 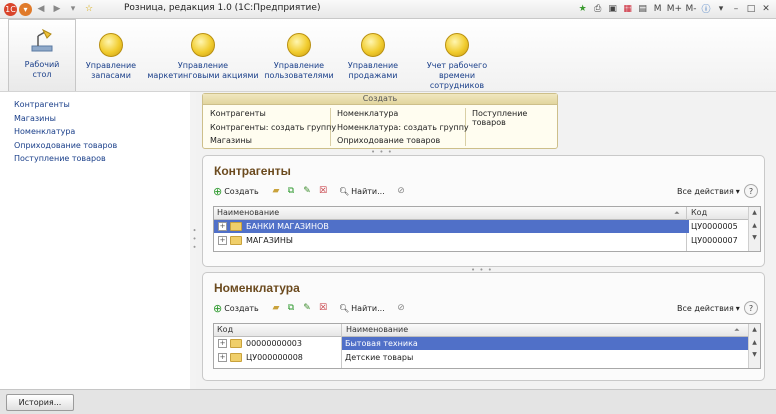 I want to click on section-worktime-icon, so click(x=457, y=45).